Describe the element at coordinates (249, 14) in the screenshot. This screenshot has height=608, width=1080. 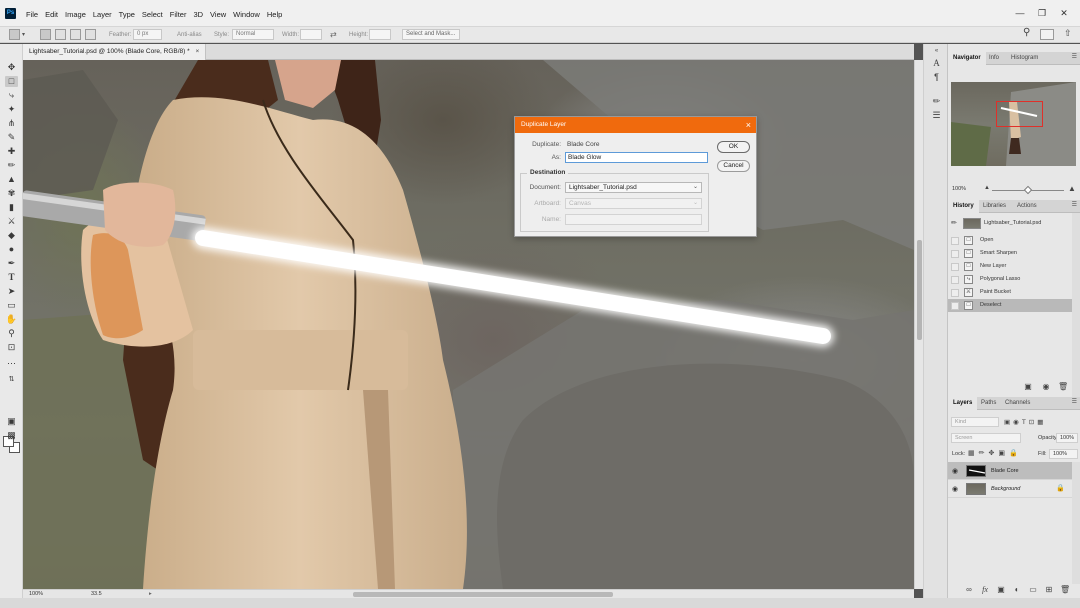
I see `menu-window: Window` at that location.